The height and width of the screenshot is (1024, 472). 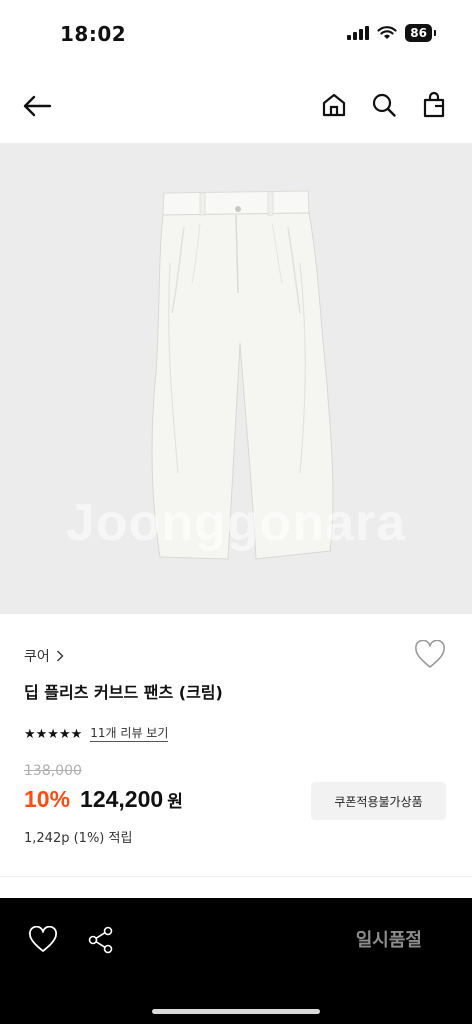 I want to click on wifi-icon, so click(x=387, y=32).